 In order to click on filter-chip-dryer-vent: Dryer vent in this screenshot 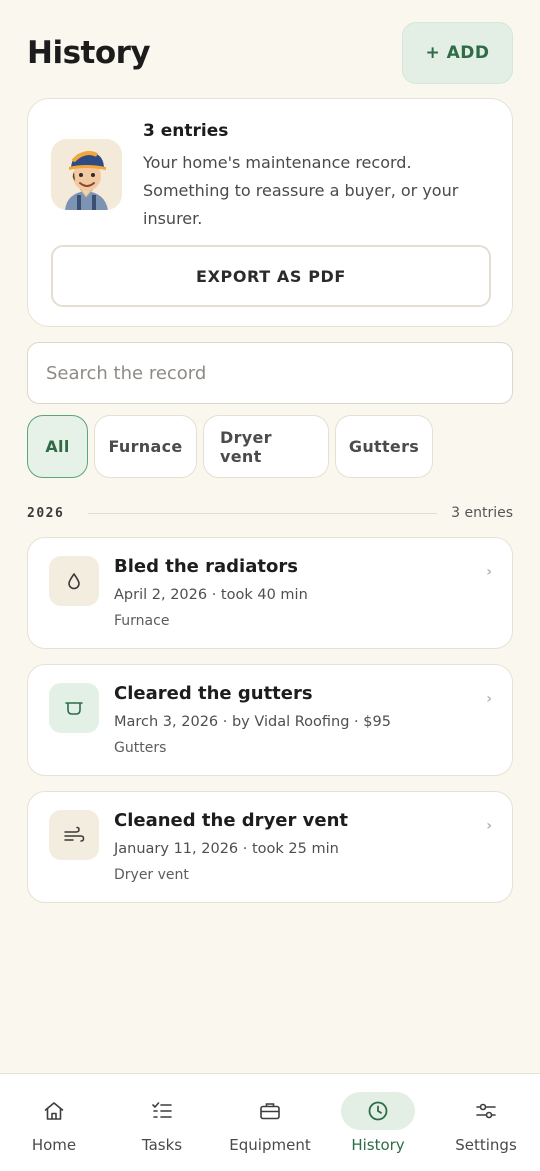, I will do `click(266, 446)`.